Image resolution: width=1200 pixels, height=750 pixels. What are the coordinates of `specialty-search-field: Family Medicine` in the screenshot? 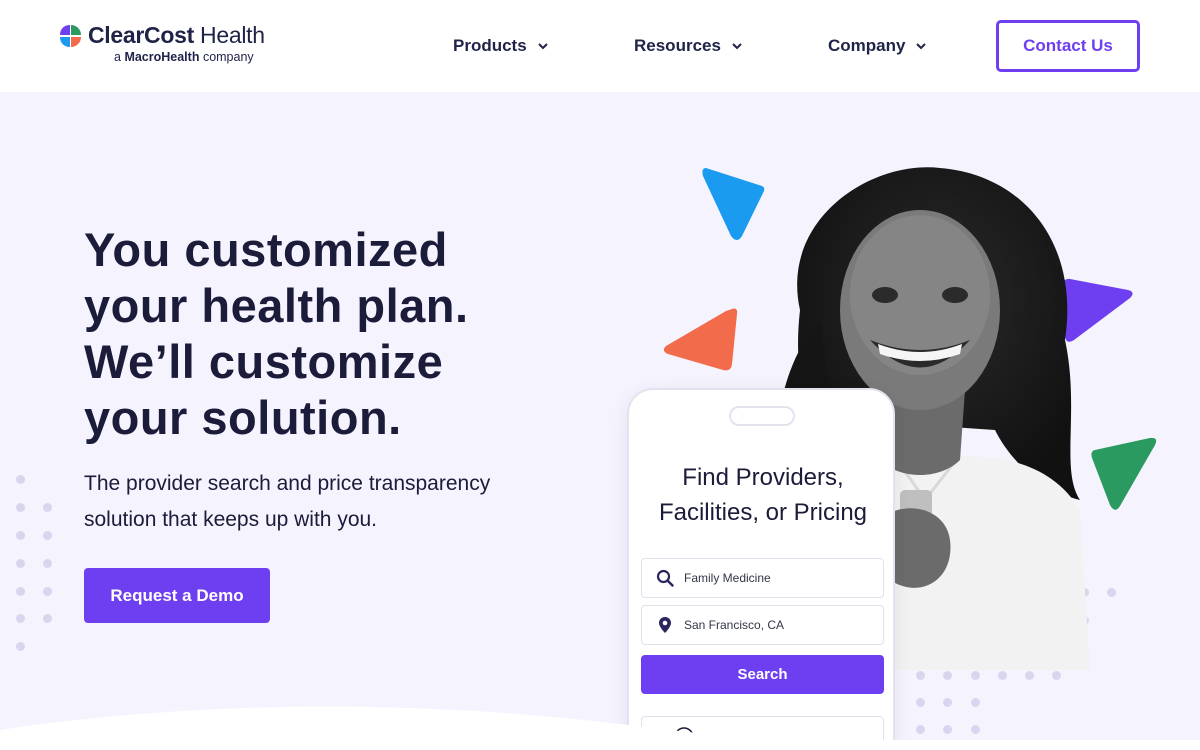 It's located at (762, 578).